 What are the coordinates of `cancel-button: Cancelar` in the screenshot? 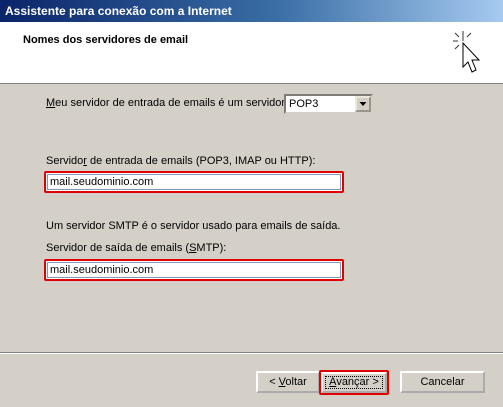 It's located at (442, 382).